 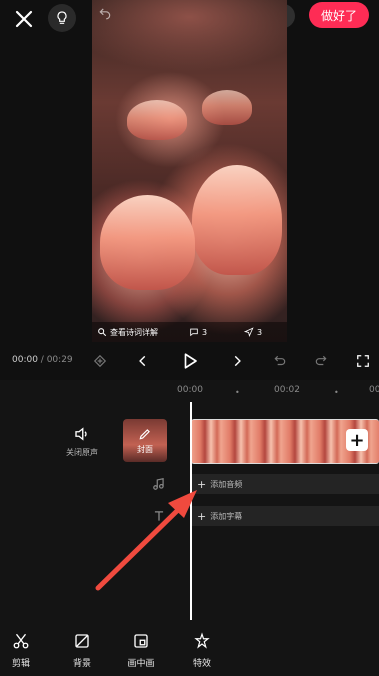 I want to click on lightbulb-icon, so click(x=62, y=17).